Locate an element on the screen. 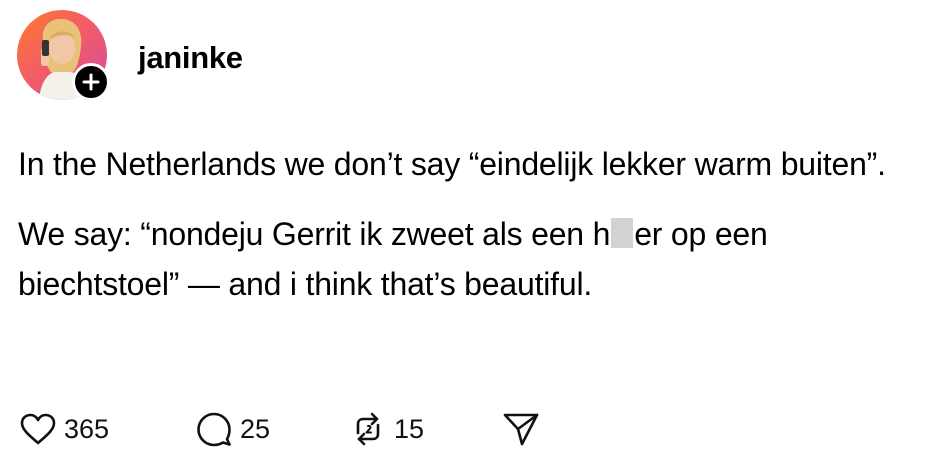 This screenshot has width=942, height=468. like-button: 365 is located at coordinates (108, 429).